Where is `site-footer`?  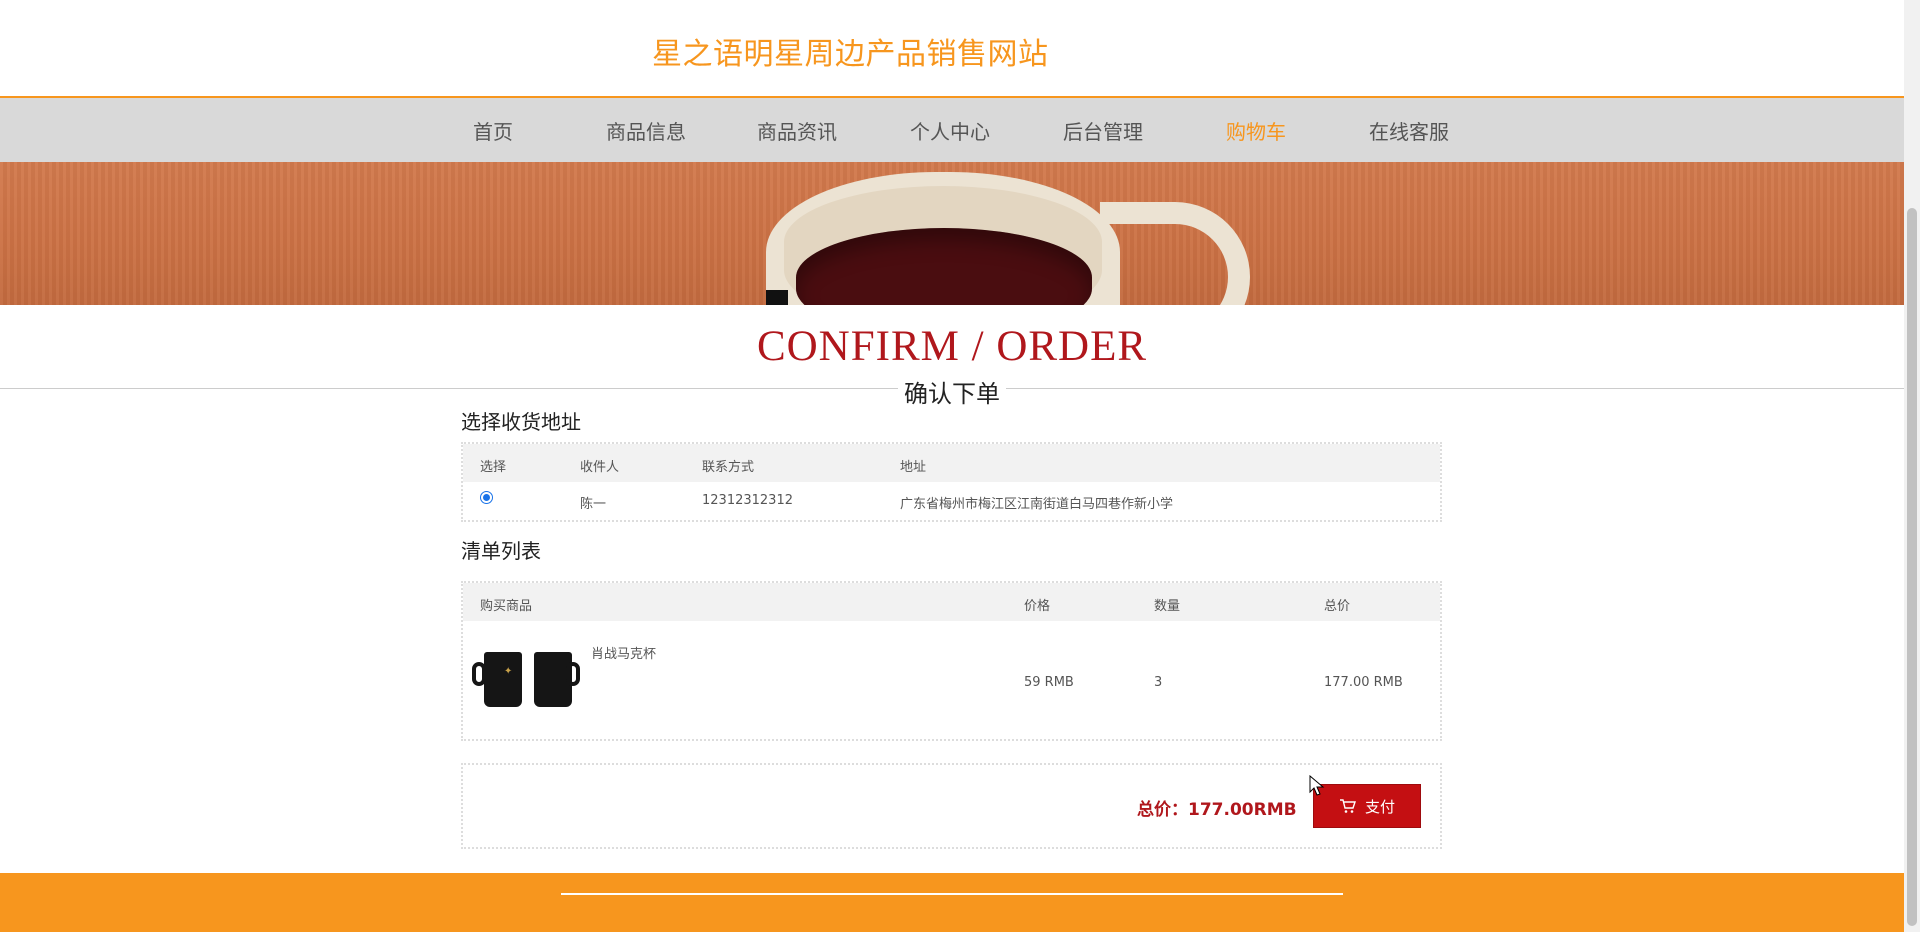 site-footer is located at coordinates (952, 902).